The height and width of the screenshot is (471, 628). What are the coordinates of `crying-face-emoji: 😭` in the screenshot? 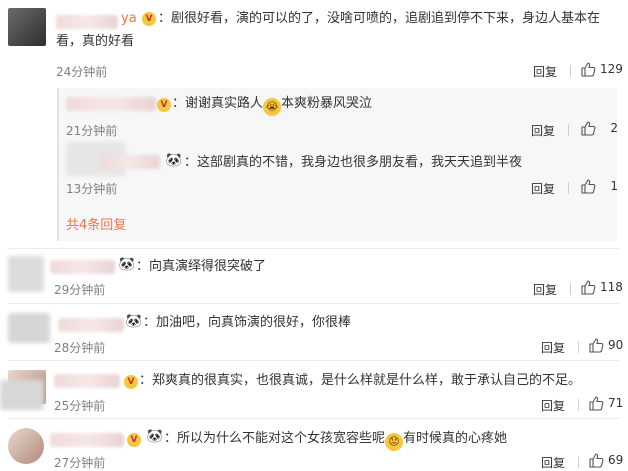 It's located at (272, 107).